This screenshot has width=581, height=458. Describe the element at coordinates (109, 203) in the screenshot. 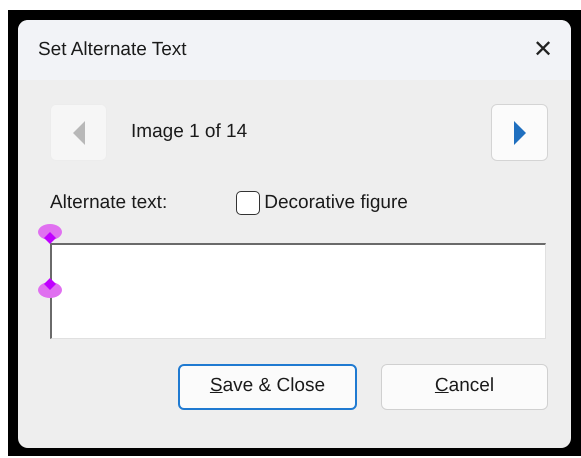

I see `alternate-text-label: Alternate text:` at that location.